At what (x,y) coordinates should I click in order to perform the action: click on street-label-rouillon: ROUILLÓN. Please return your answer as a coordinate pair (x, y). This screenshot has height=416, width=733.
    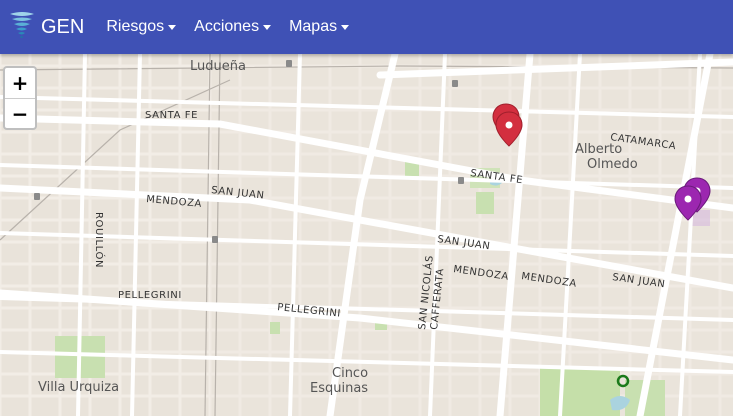
    Looking at the image, I should click on (99, 240).